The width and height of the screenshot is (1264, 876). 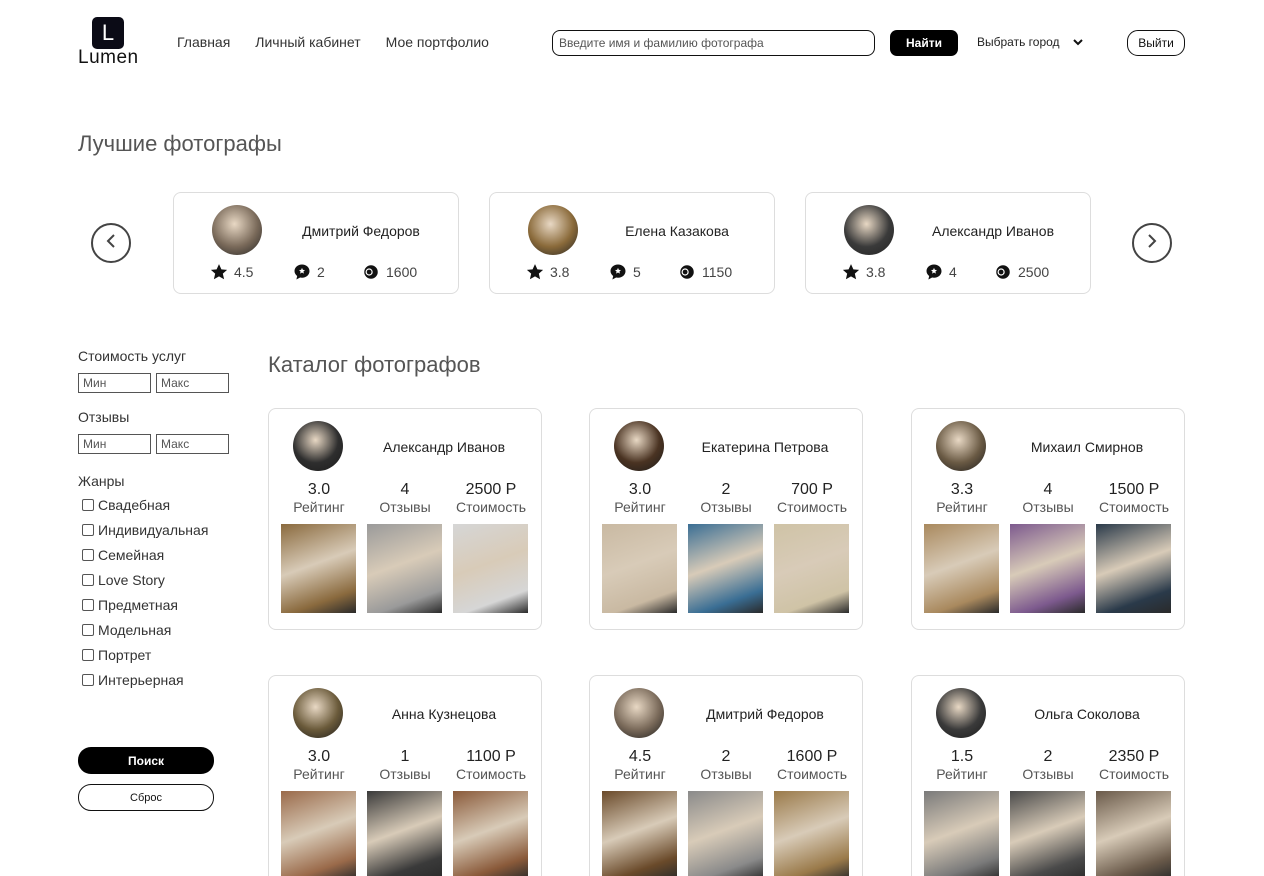 I want to click on rating-value: 3.0, so click(x=640, y=489).